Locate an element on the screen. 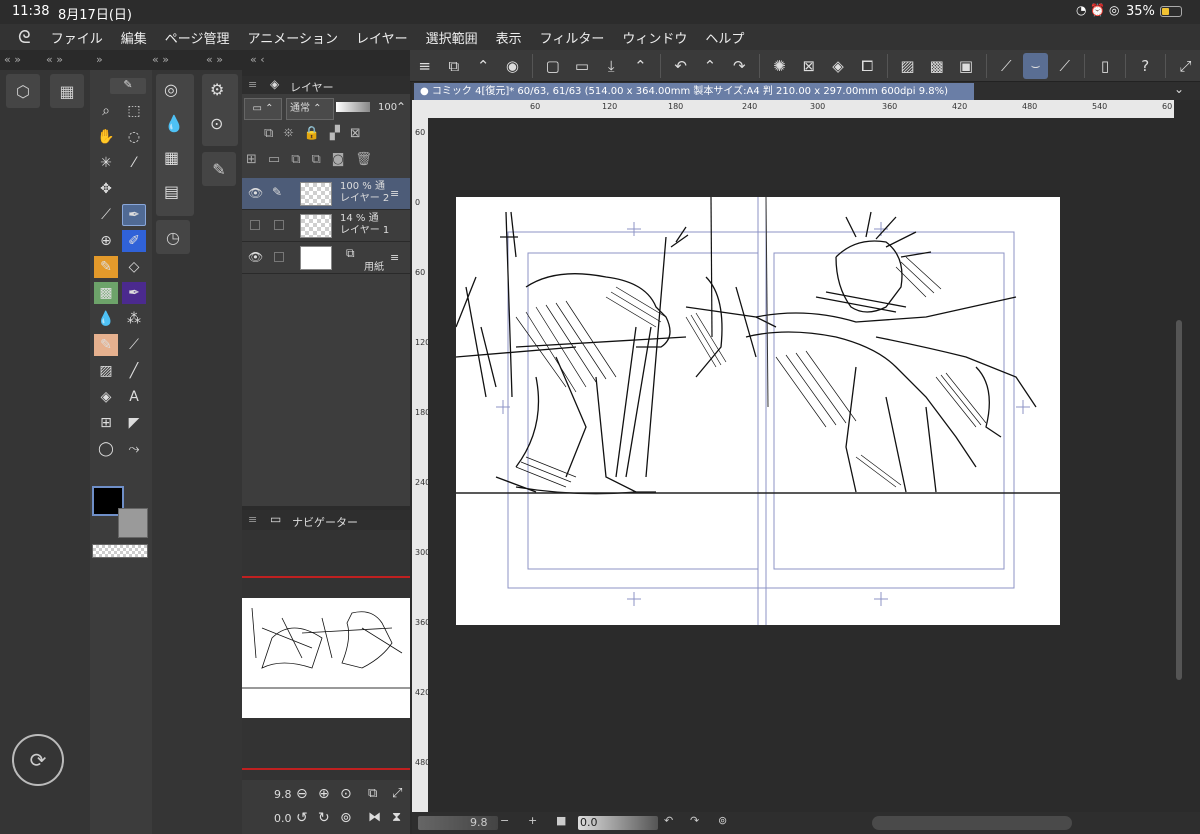 The height and width of the screenshot is (834, 1200). rotate-left-icon: ↺ is located at coordinates (302, 818).